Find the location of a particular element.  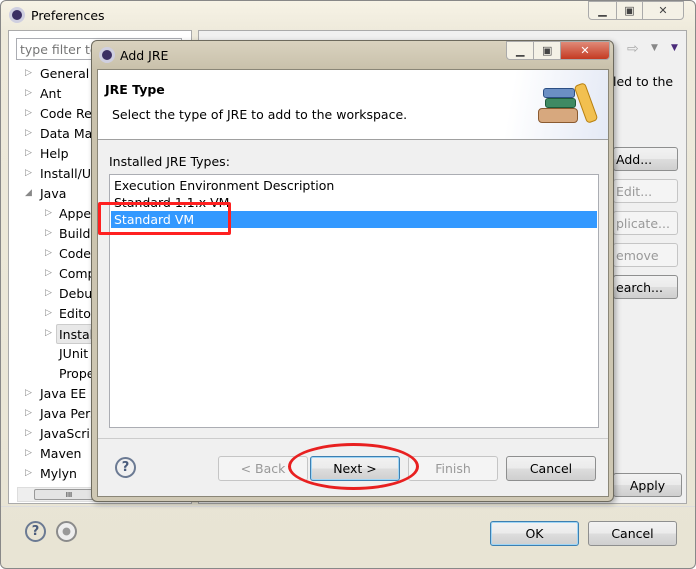

oomph-record-icon is located at coordinates (66, 531).